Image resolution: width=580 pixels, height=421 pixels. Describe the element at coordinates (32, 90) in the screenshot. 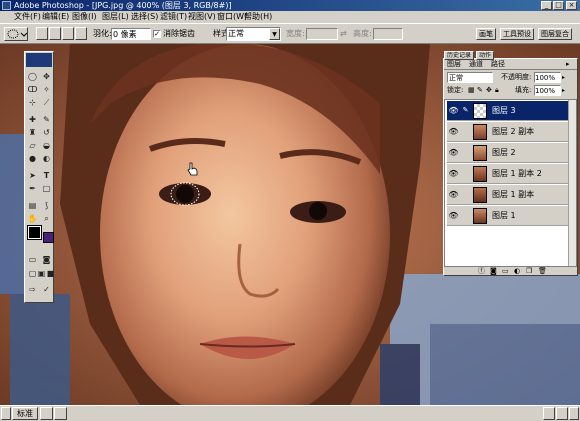

I see `lasso-tool-icon: ↀ` at that location.